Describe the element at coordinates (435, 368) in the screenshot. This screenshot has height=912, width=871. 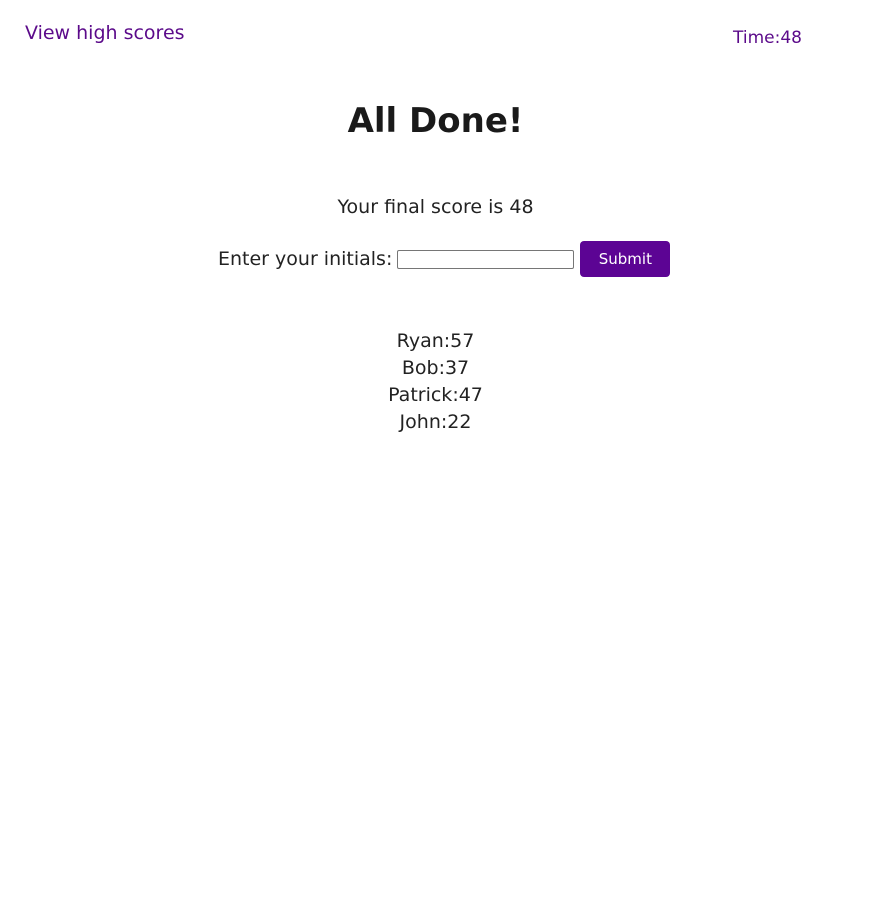
I see `high-score-item: Bob:37` at that location.